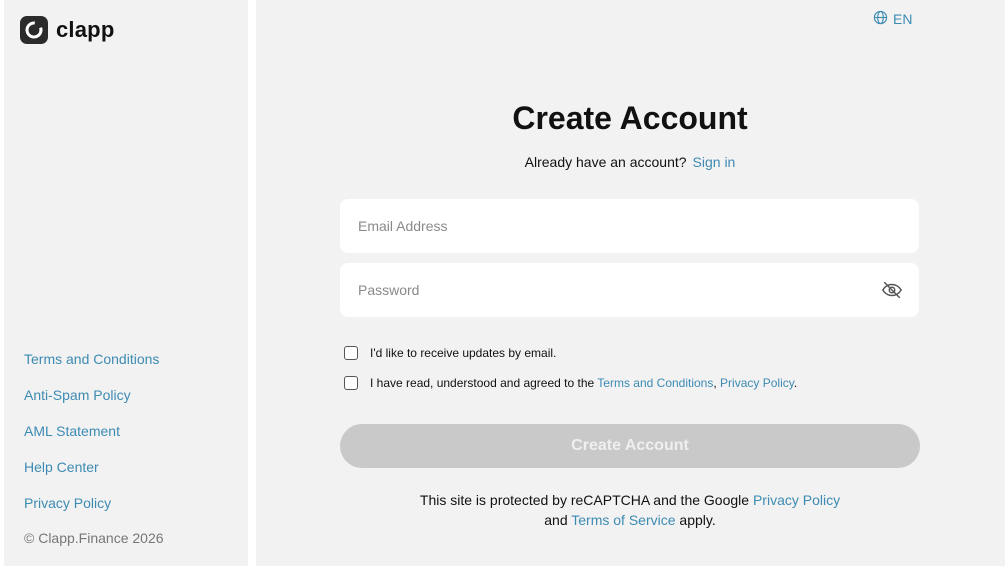  What do you see at coordinates (91, 503) in the screenshot?
I see `sidebar-link-privacy: Privacy Policy` at bounding box center [91, 503].